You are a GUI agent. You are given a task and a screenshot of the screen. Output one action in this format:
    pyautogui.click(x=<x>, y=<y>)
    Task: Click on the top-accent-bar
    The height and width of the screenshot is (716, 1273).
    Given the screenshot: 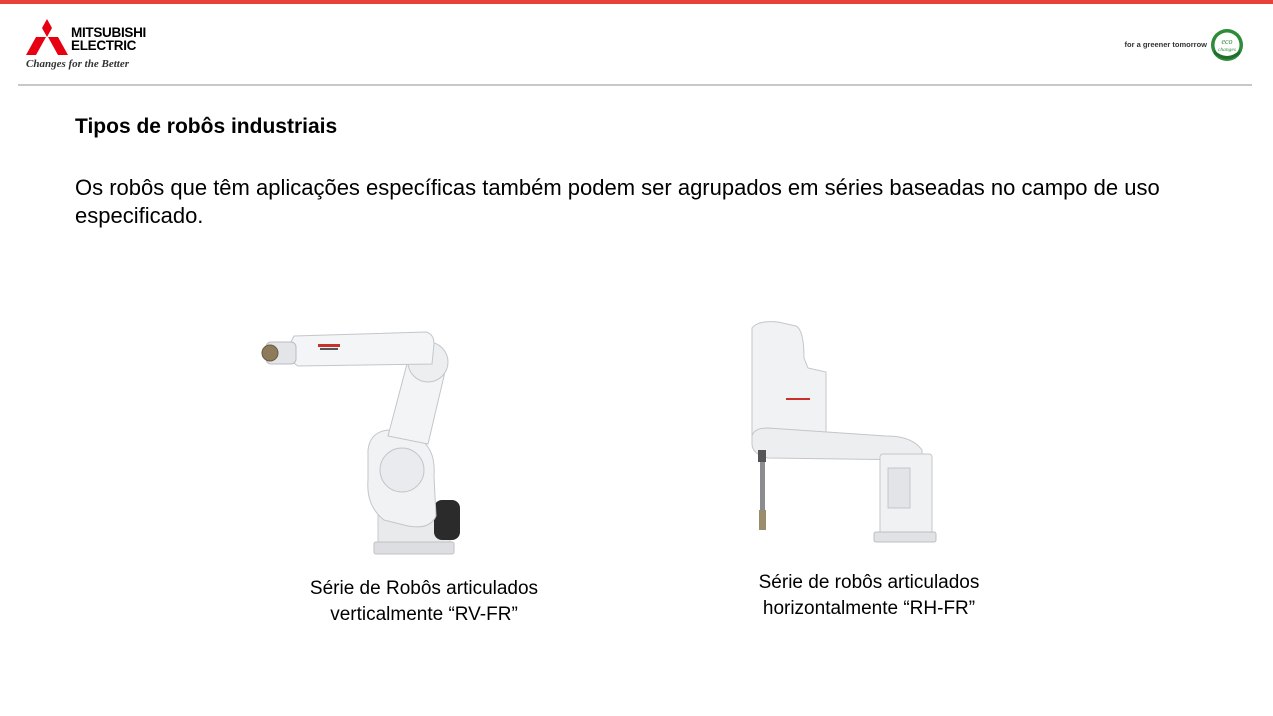 What is the action you would take?
    pyautogui.click(x=636, y=2)
    